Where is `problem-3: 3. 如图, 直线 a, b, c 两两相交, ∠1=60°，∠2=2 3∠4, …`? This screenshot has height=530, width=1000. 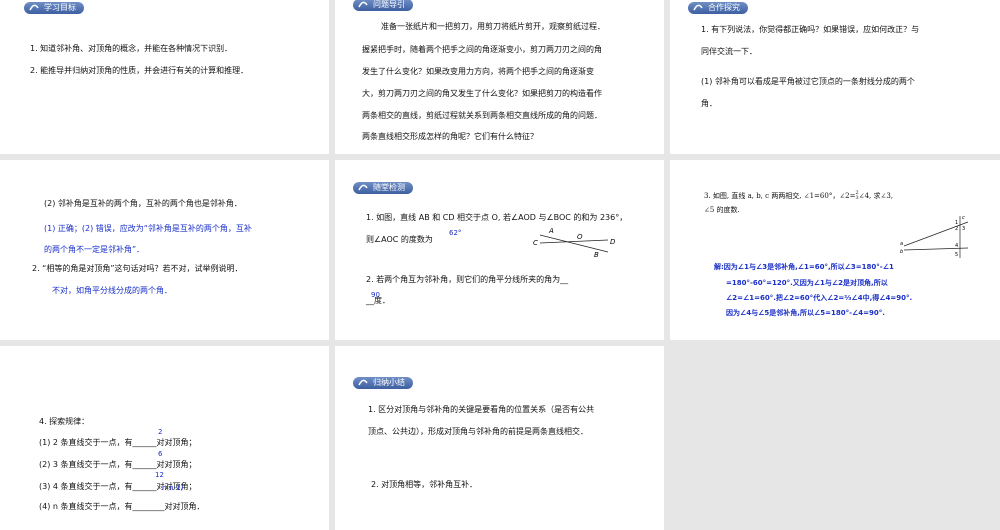 problem-3: 3. 如图, 直线 a, b, c 两两相交, ∠1=60°，∠2=2 3∠4, … is located at coordinates (798, 196).